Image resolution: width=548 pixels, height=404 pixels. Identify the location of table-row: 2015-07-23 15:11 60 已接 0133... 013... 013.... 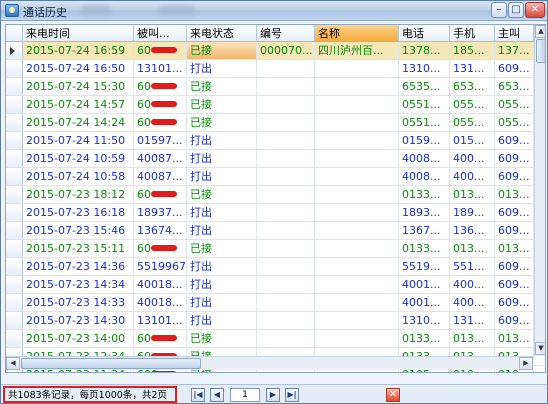
(275, 249).